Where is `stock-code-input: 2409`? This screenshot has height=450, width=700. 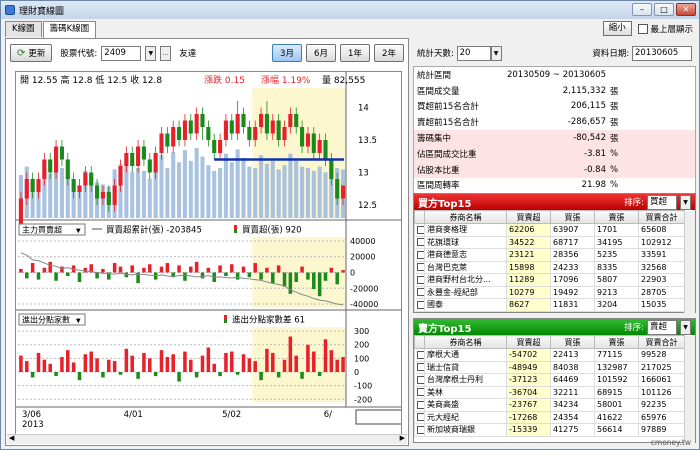
stock-code-input: 2409 is located at coordinates (121, 53).